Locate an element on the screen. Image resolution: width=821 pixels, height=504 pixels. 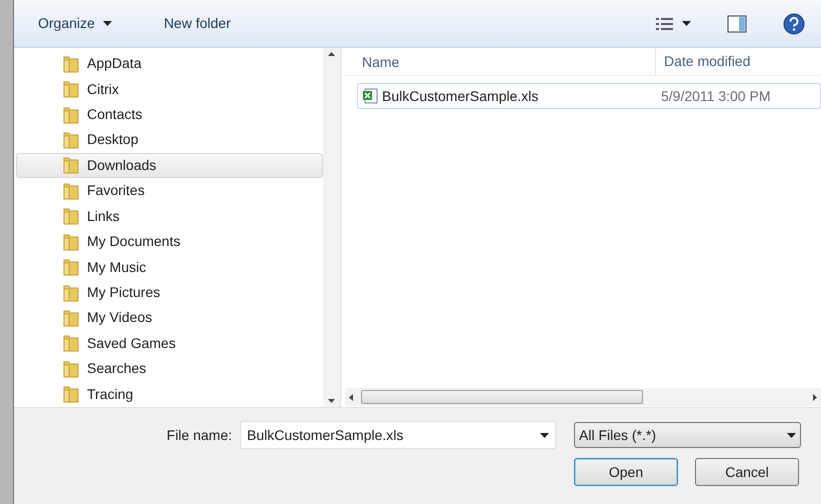
folder-item: My Pictures is located at coordinates (169, 293).